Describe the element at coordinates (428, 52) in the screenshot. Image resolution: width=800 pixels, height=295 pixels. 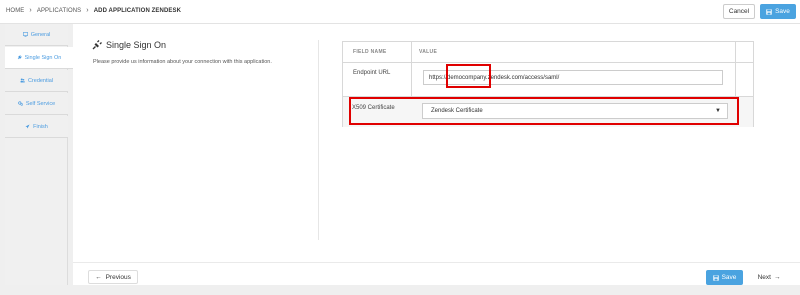
I see `table-header-value: VALUE` at that location.